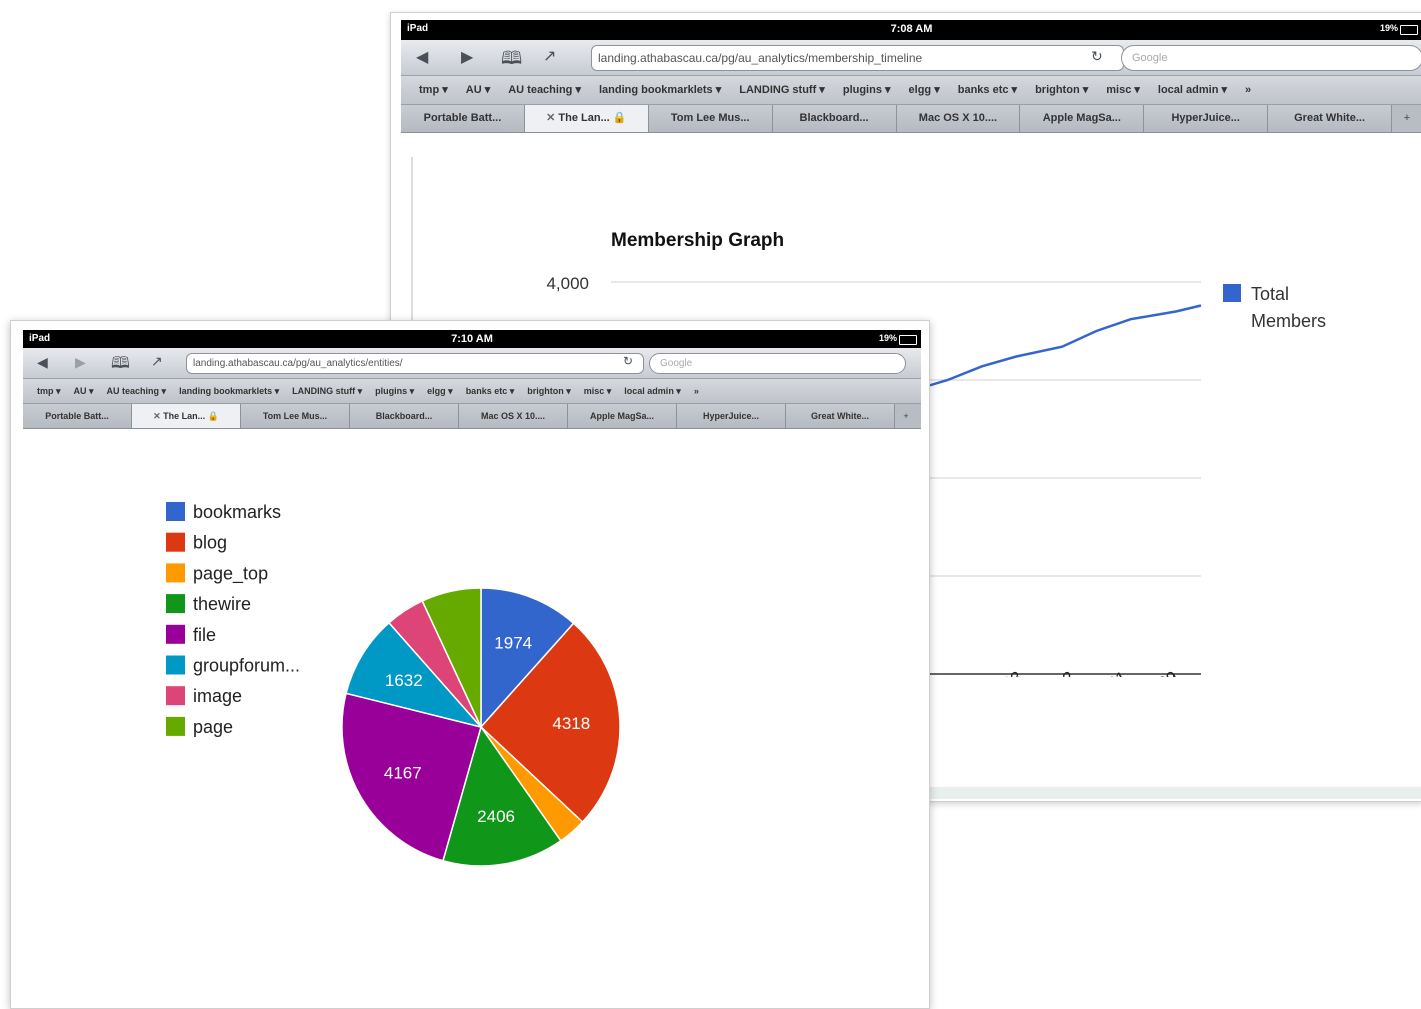  I want to click on y-tick-label: 4,000, so click(567, 283).